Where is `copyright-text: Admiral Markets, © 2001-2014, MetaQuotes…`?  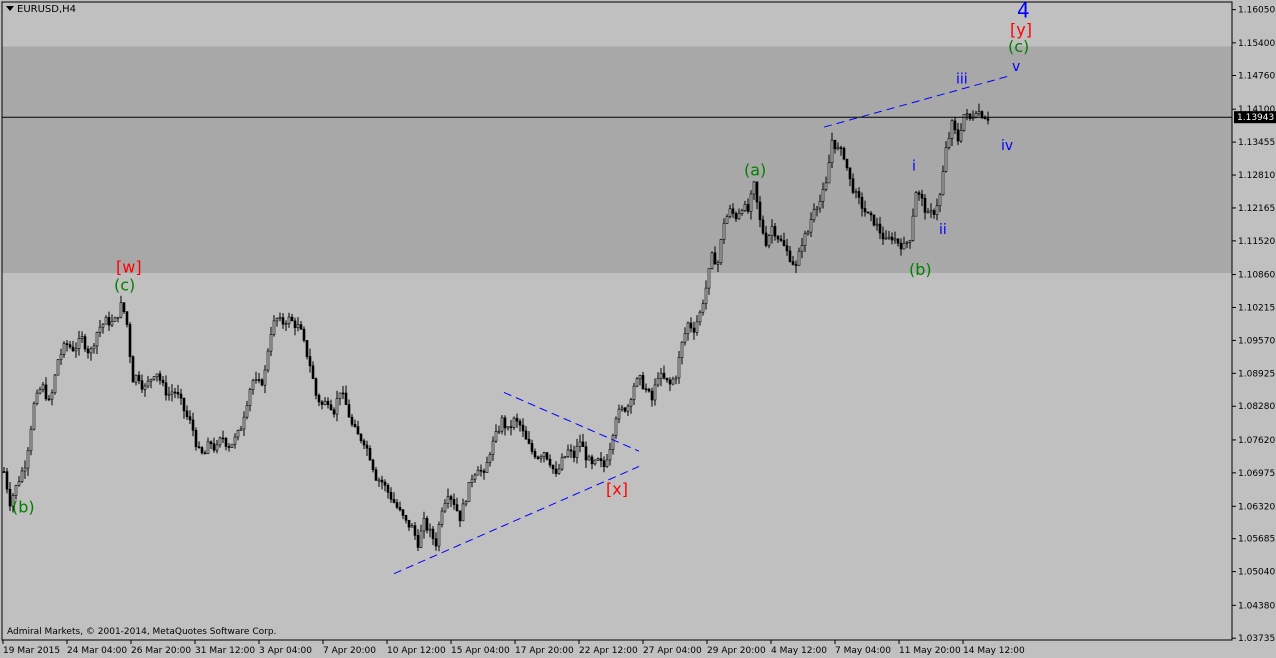
copyright-text: Admiral Markets, © 2001-2014, MetaQuotes… is located at coordinates (142, 632).